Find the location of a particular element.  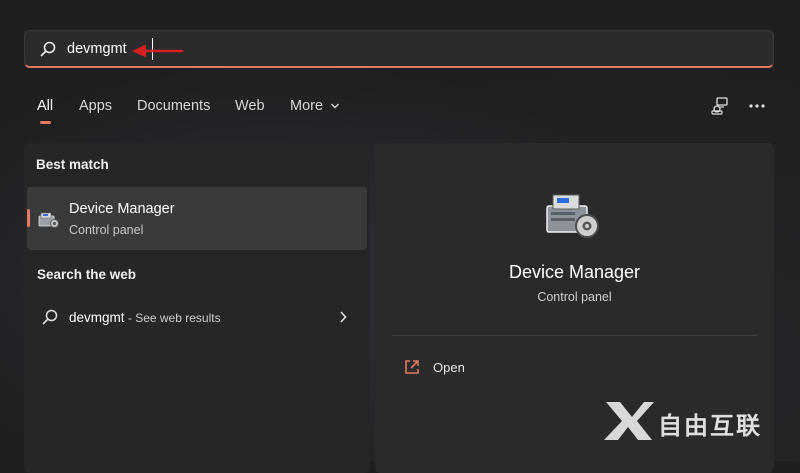

preview-subtitle: Control panel is located at coordinates (574, 297).